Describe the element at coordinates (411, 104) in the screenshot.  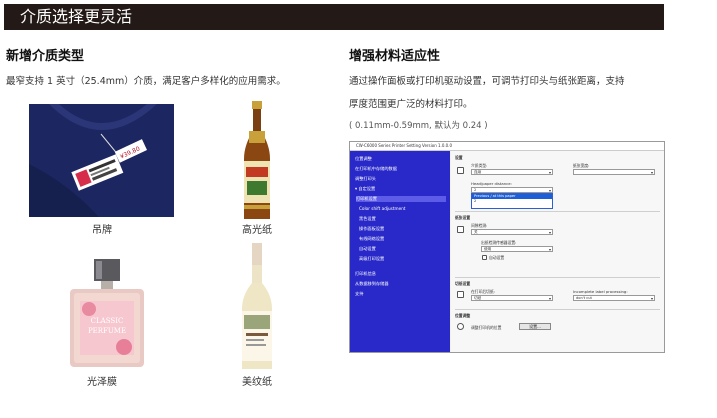
I see `right-description-line2: 厚度范围更广泛的材料打印。` at that location.